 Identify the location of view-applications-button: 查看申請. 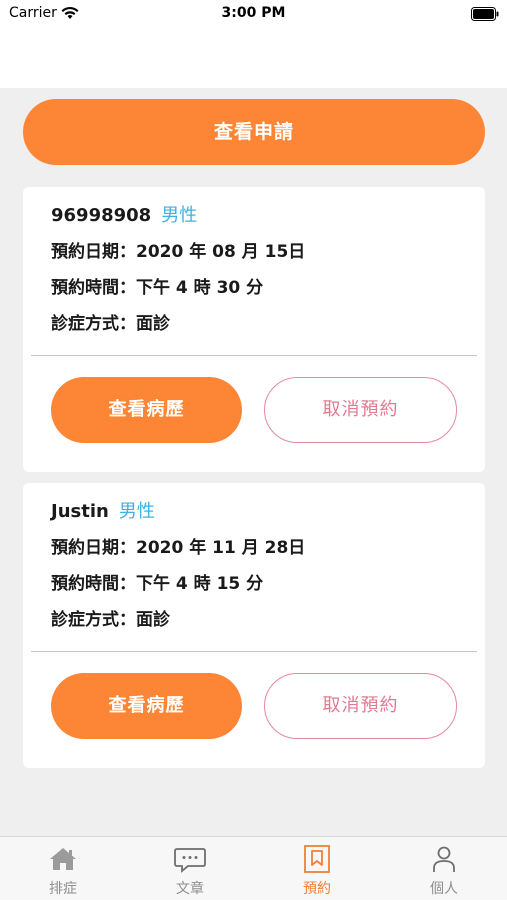
(254, 132).